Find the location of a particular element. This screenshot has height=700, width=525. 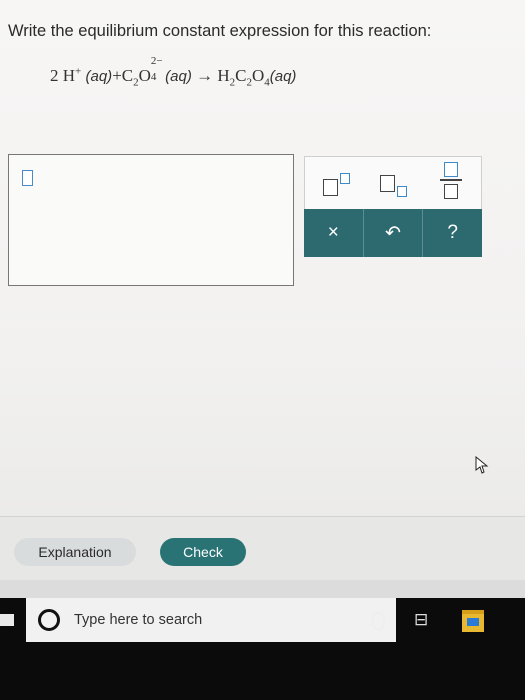

clear-button: × is located at coordinates (334, 233).